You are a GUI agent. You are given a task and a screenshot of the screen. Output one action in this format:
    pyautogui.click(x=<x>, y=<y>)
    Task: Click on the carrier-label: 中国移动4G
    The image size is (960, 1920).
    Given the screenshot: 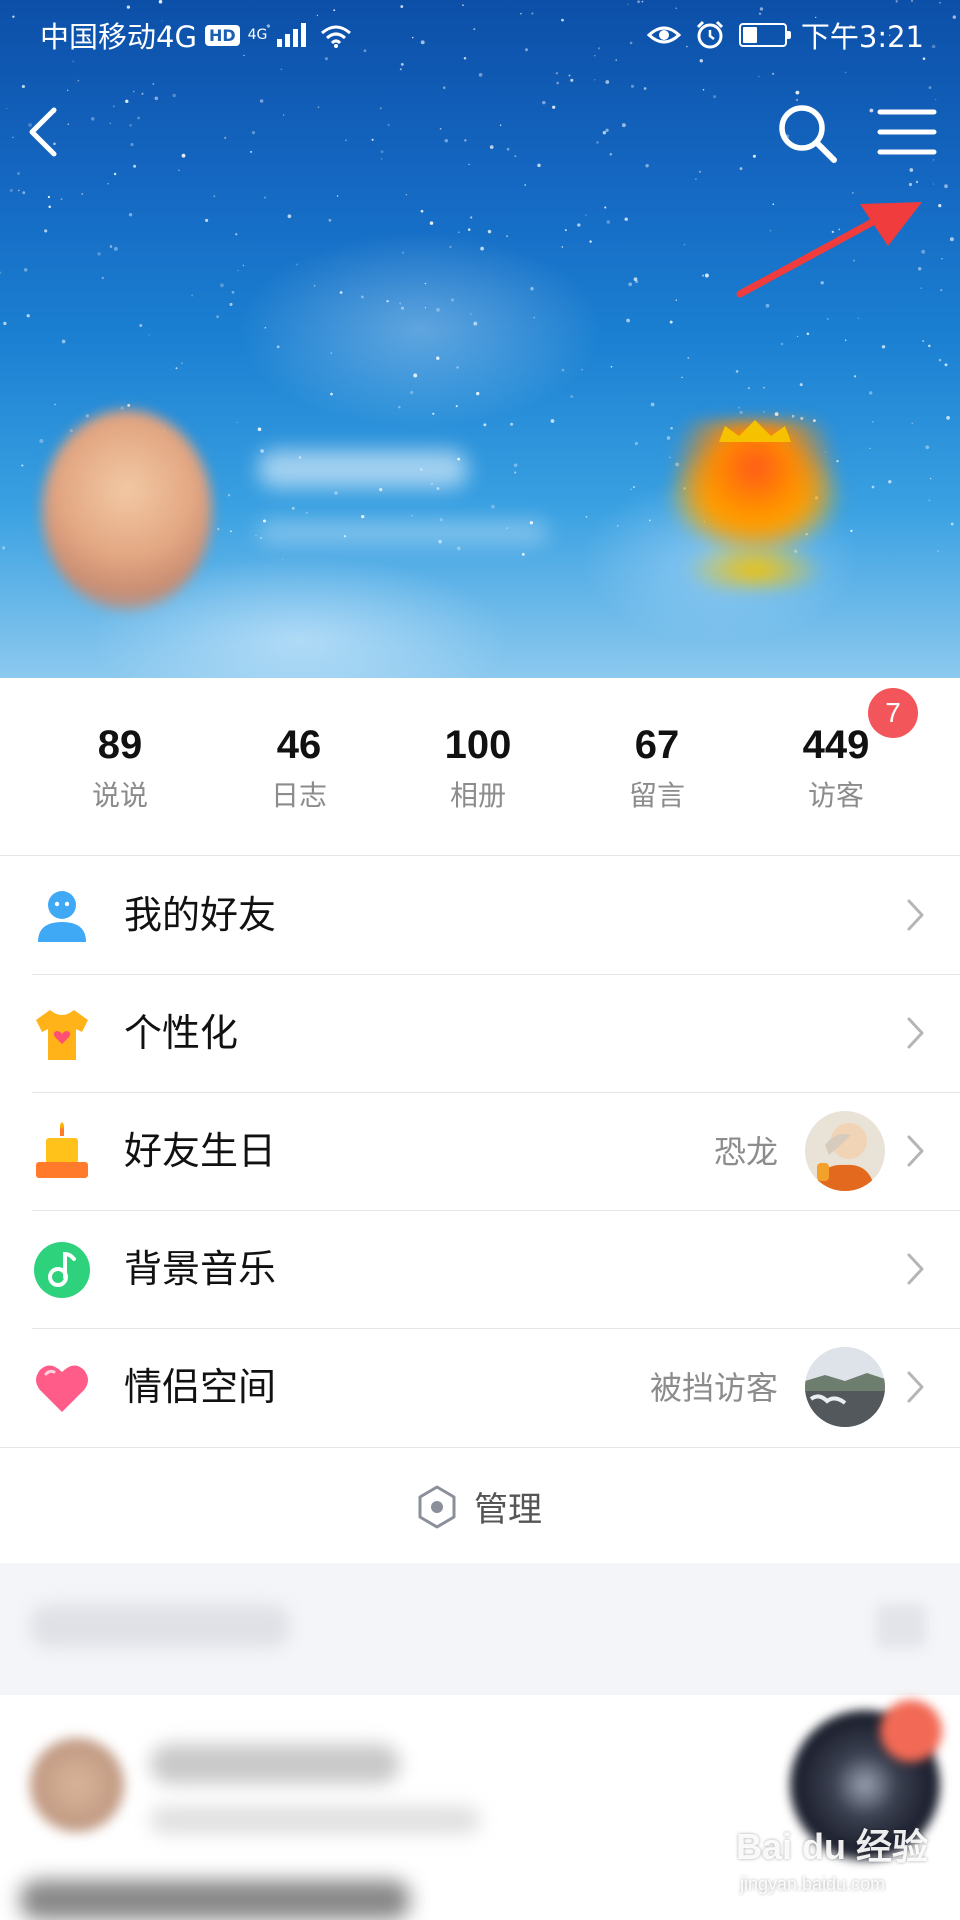 What is the action you would take?
    pyautogui.click(x=118, y=37)
    